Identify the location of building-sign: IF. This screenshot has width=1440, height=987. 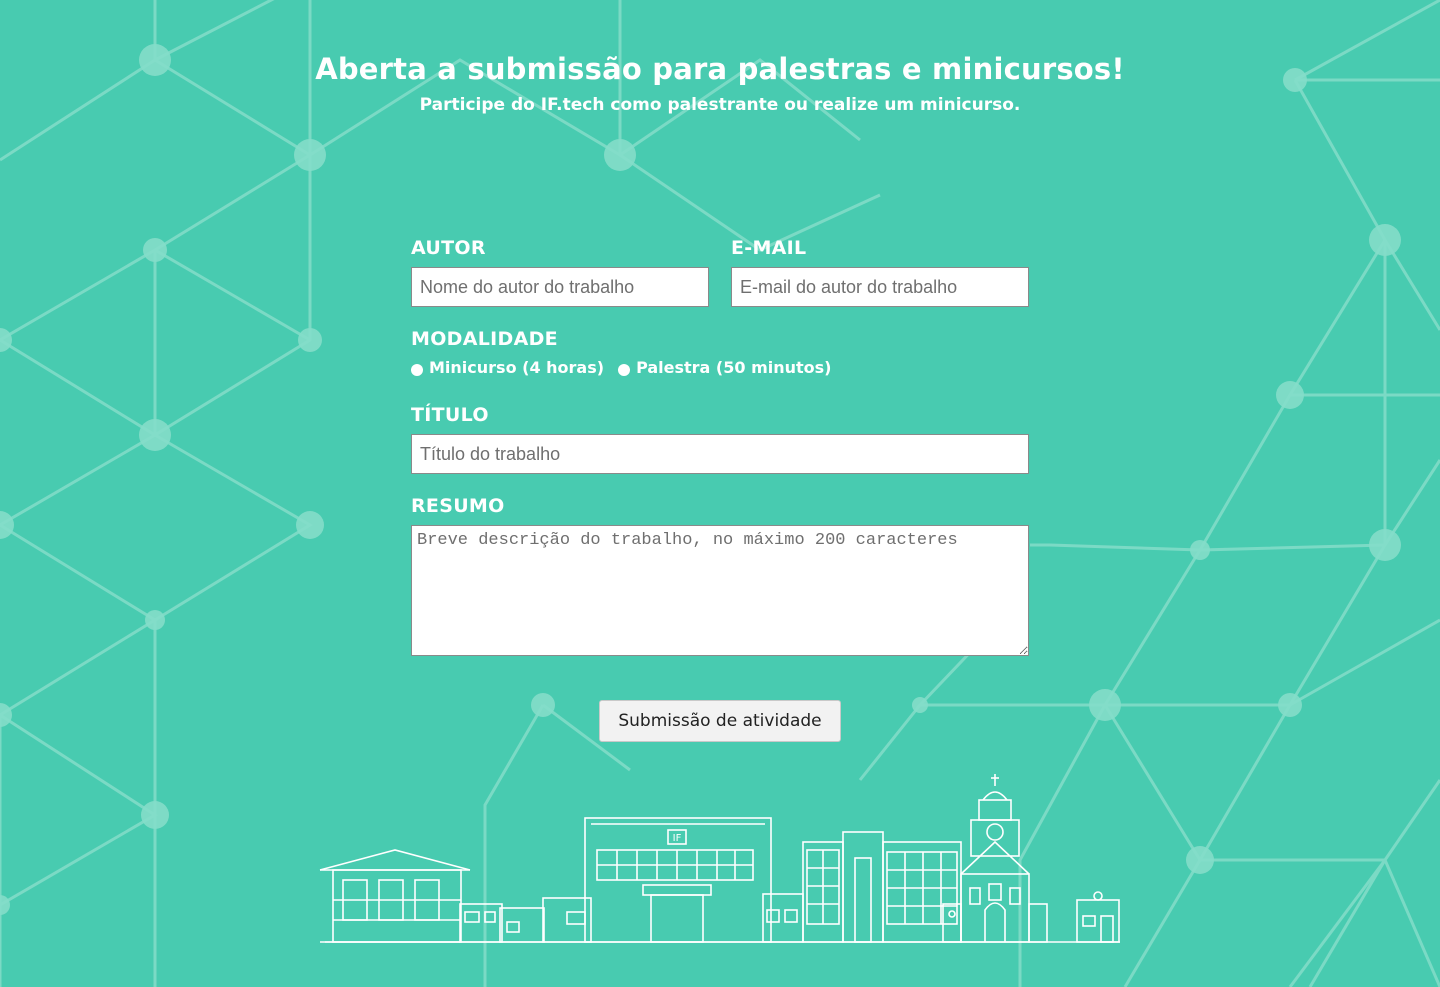
(677, 838).